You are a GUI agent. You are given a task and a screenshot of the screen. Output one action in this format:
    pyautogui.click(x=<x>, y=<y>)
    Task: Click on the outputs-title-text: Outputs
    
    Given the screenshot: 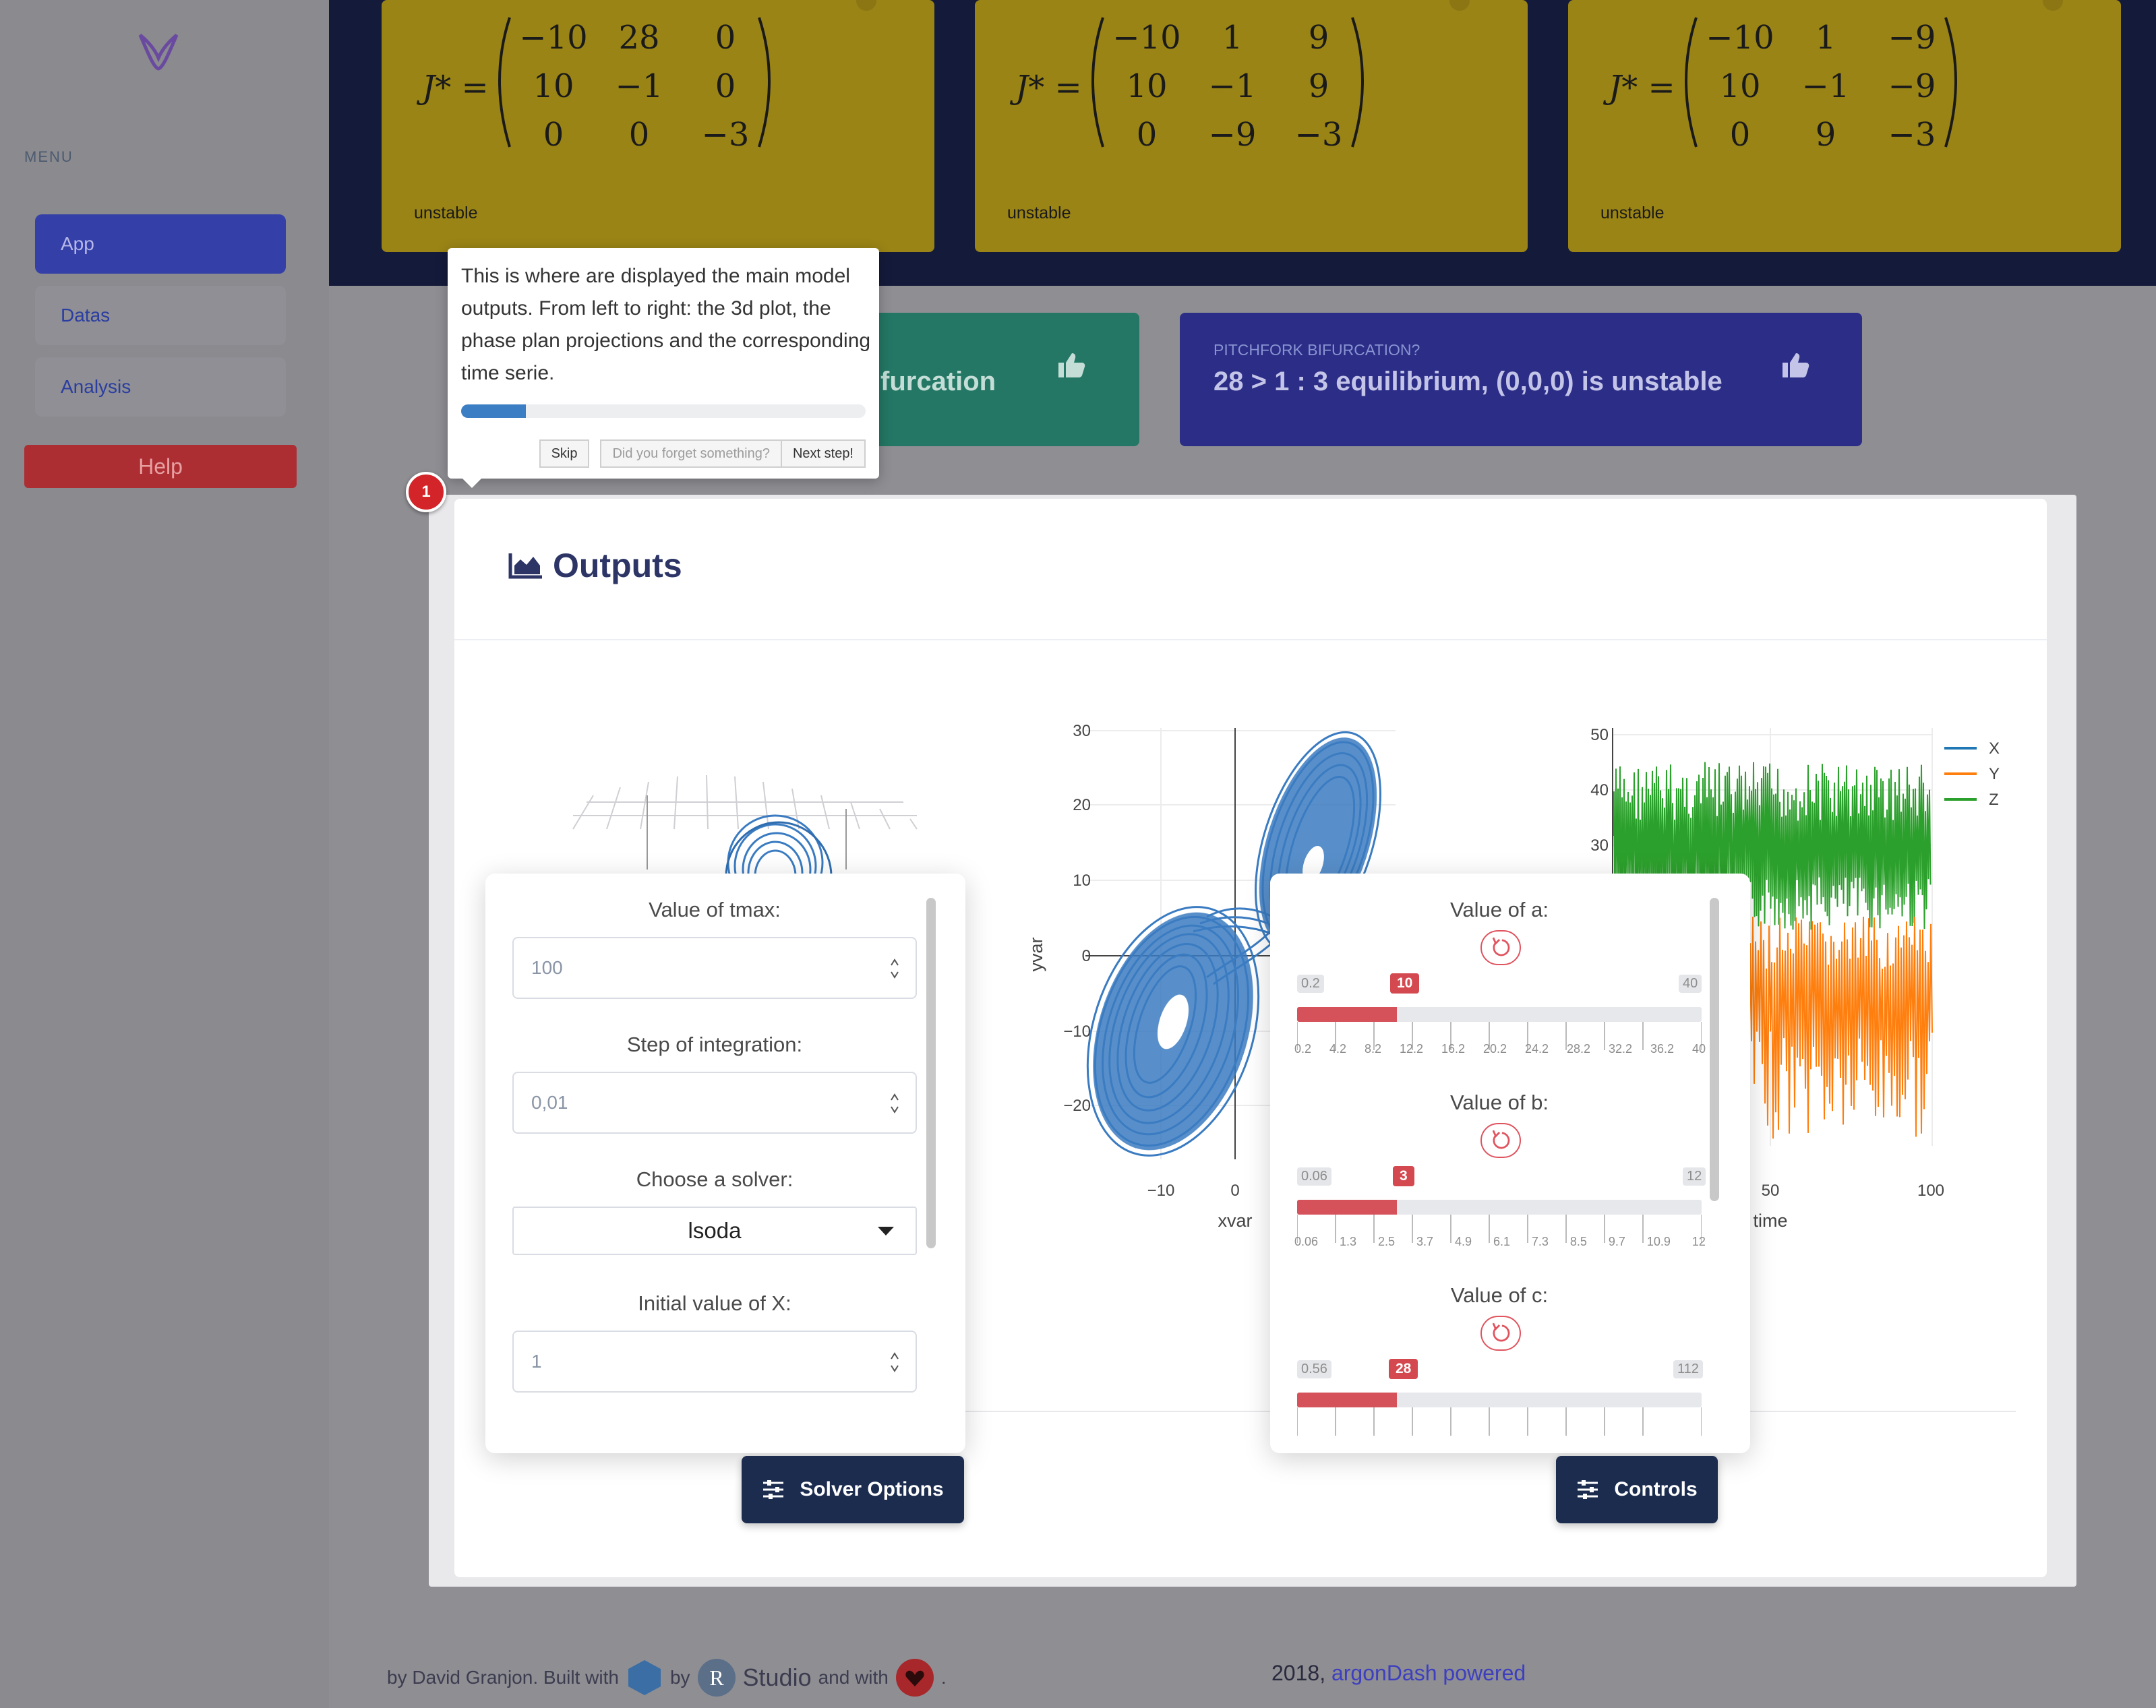 What is the action you would take?
    pyautogui.click(x=617, y=565)
    